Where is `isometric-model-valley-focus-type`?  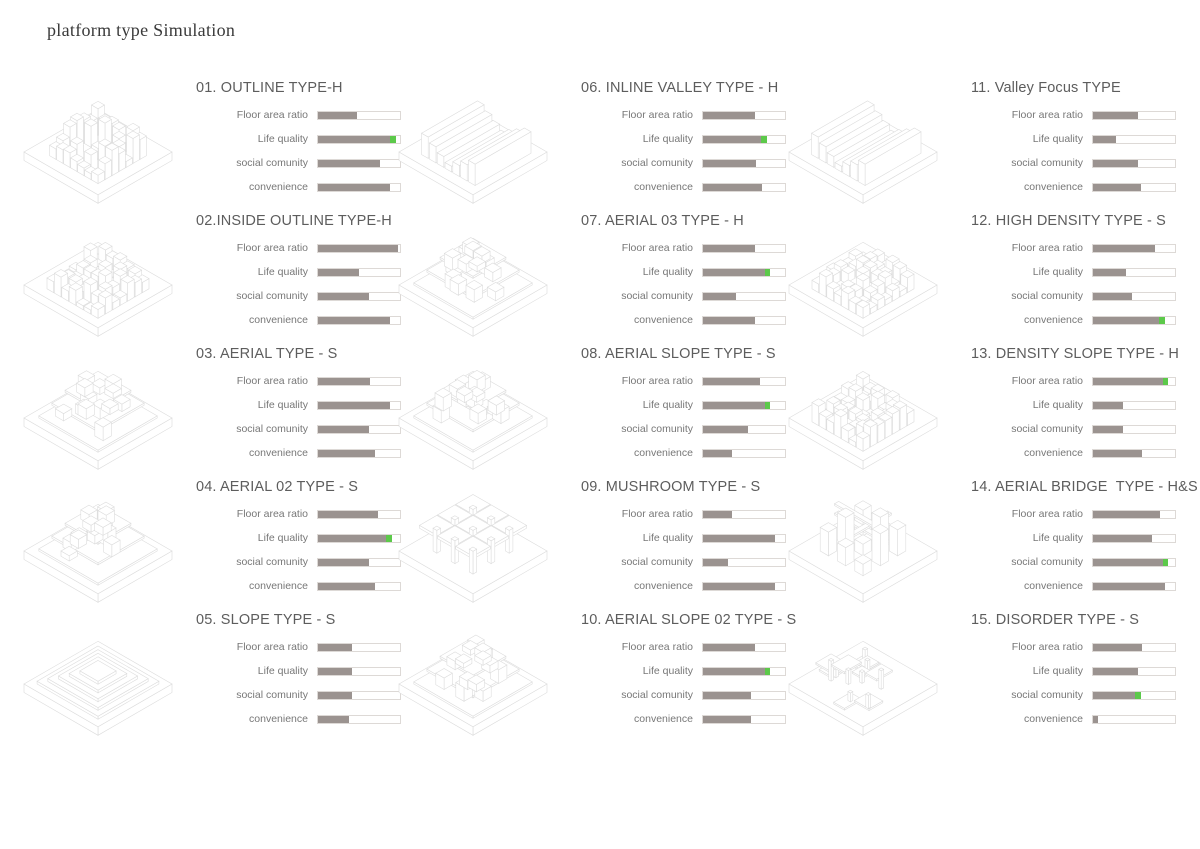
isometric-model-valley-focus-type is located at coordinates (867, 145).